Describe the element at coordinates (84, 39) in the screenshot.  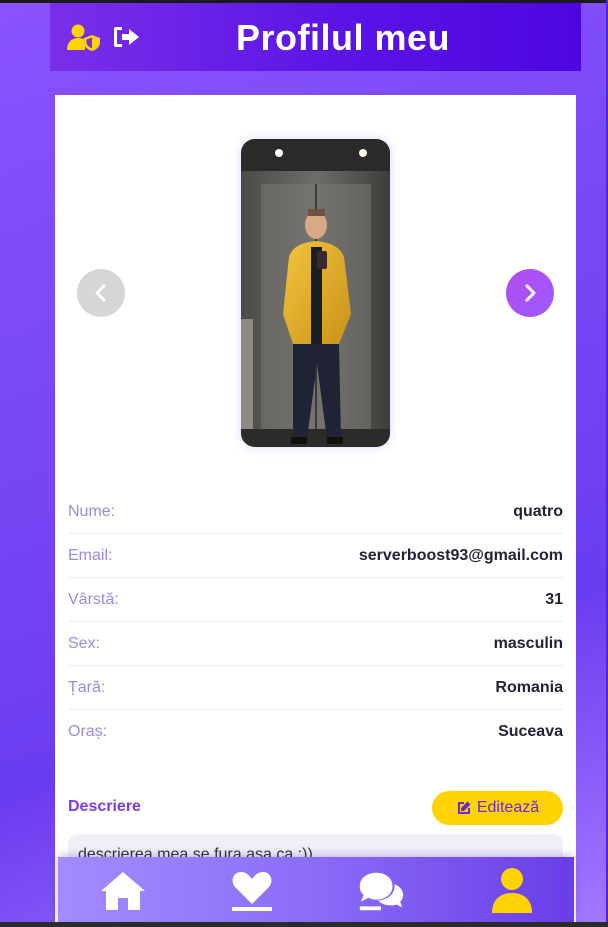
I see `user-shield-icon` at that location.